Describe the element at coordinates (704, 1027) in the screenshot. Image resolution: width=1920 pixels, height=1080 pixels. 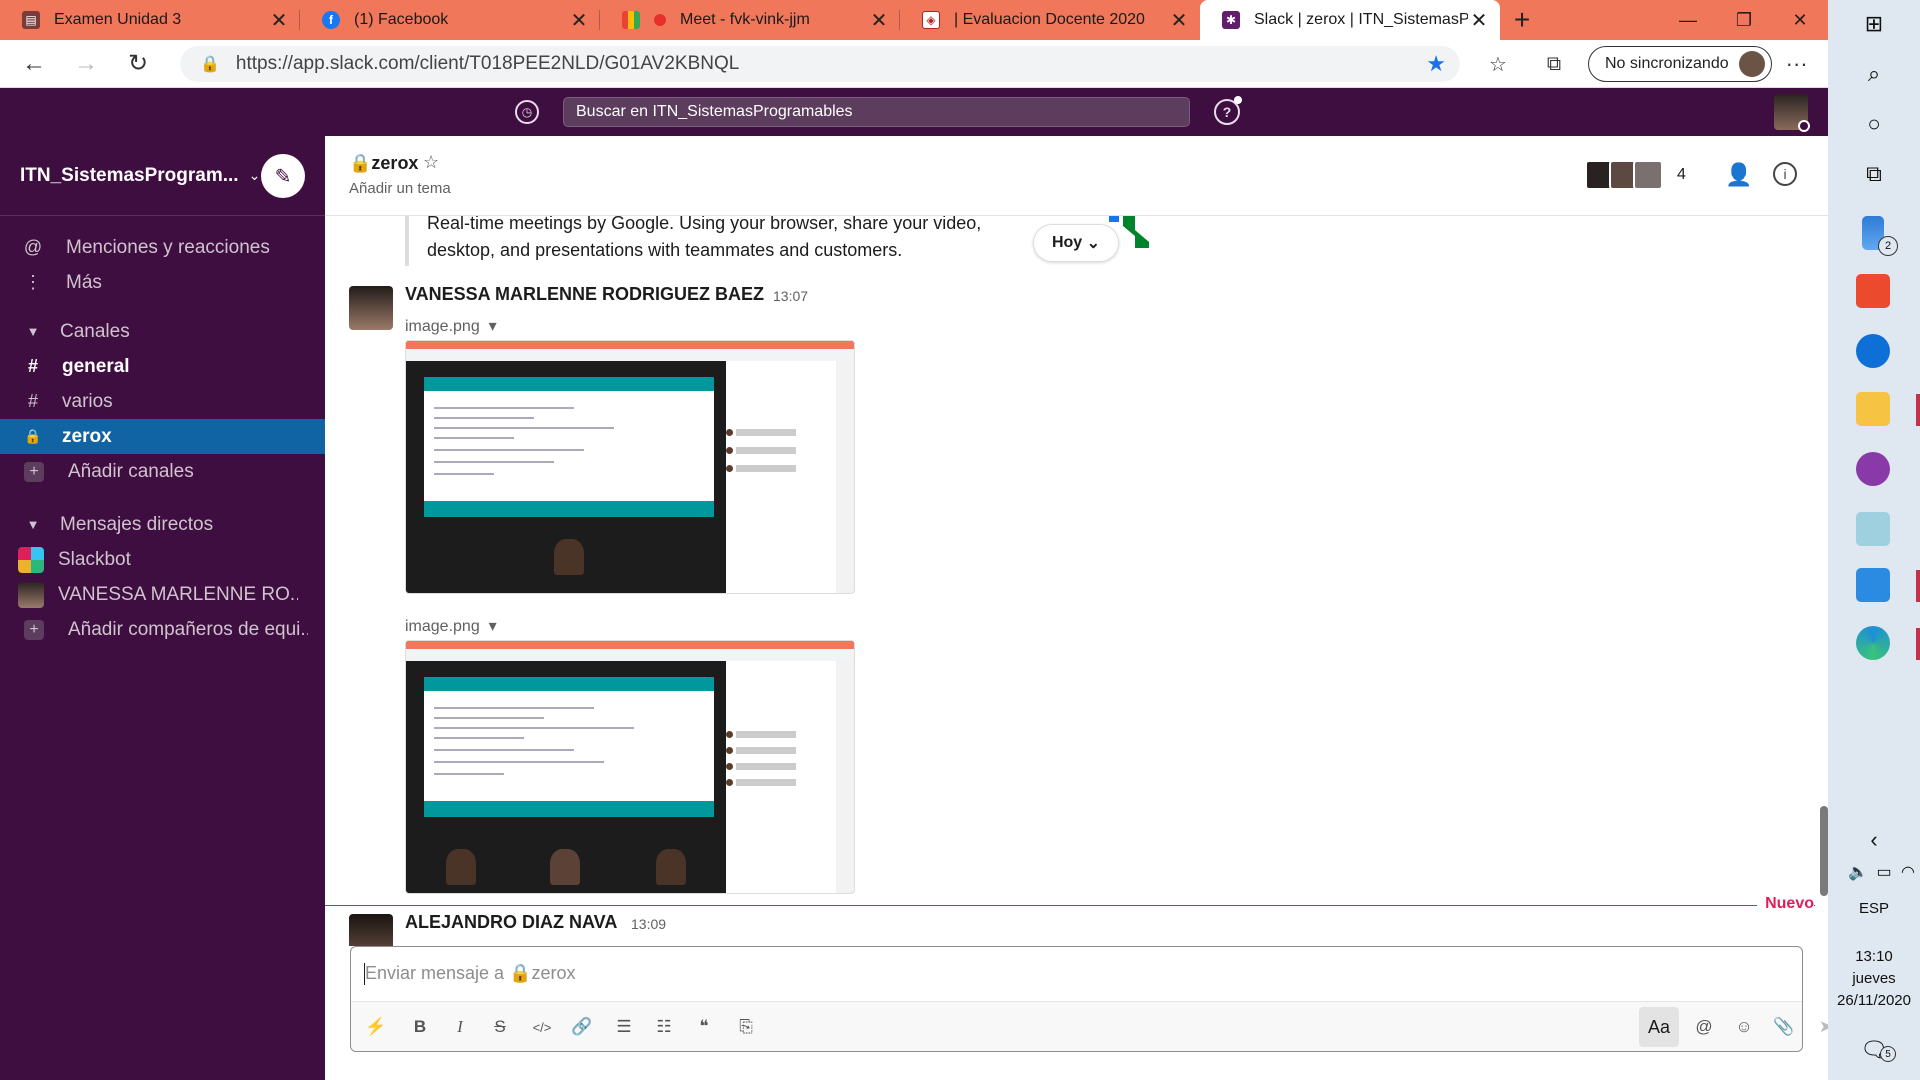
I see `blockquote-icon: ❝` at that location.